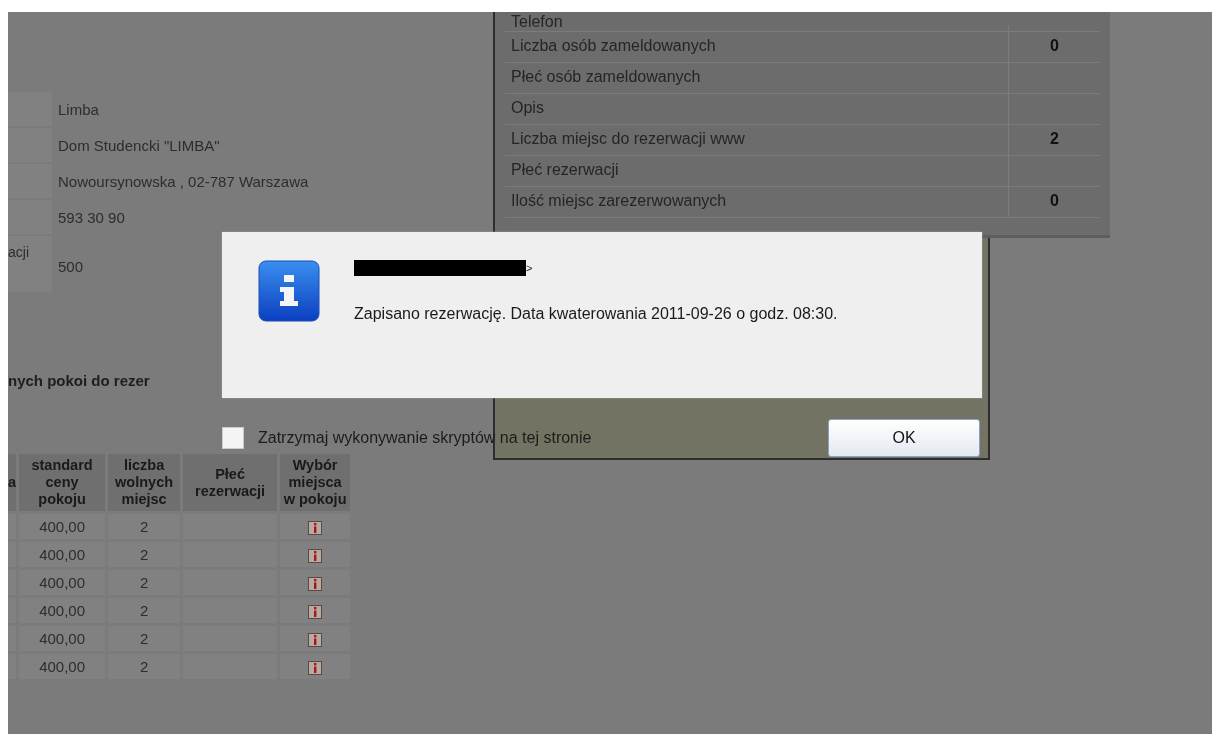 This screenshot has height=734, width=1212. What do you see at coordinates (12, 482) in the screenshot?
I see `column-header: a` at bounding box center [12, 482].